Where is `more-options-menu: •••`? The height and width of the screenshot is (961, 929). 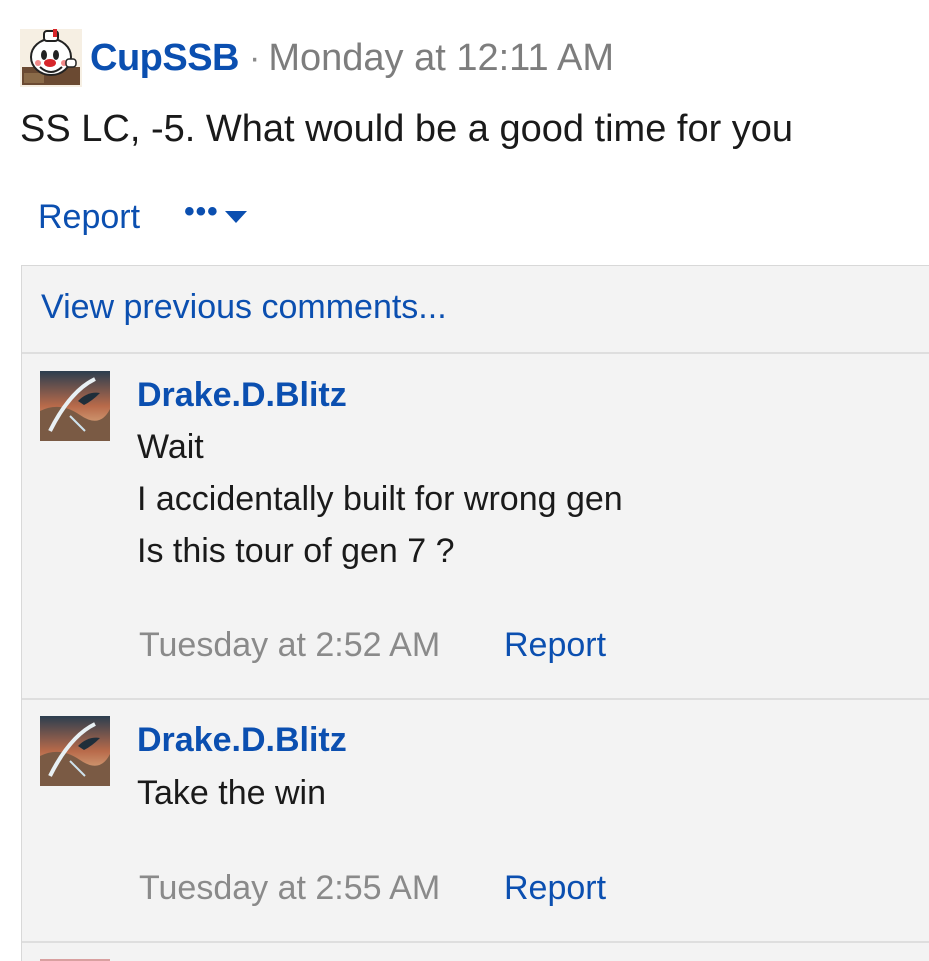 more-options-menu: ••• is located at coordinates (215, 212).